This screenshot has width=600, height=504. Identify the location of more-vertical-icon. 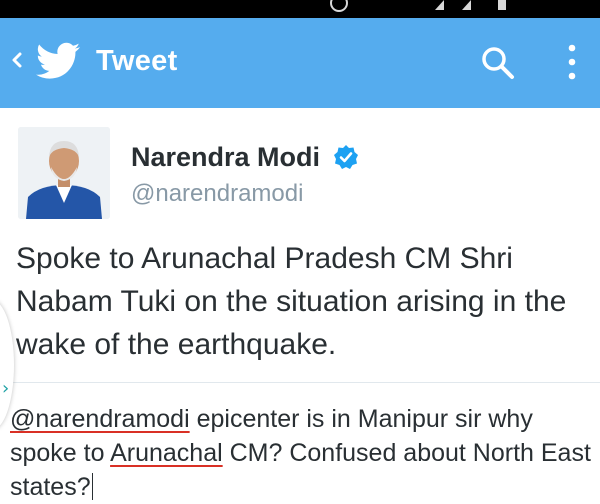
(572, 62).